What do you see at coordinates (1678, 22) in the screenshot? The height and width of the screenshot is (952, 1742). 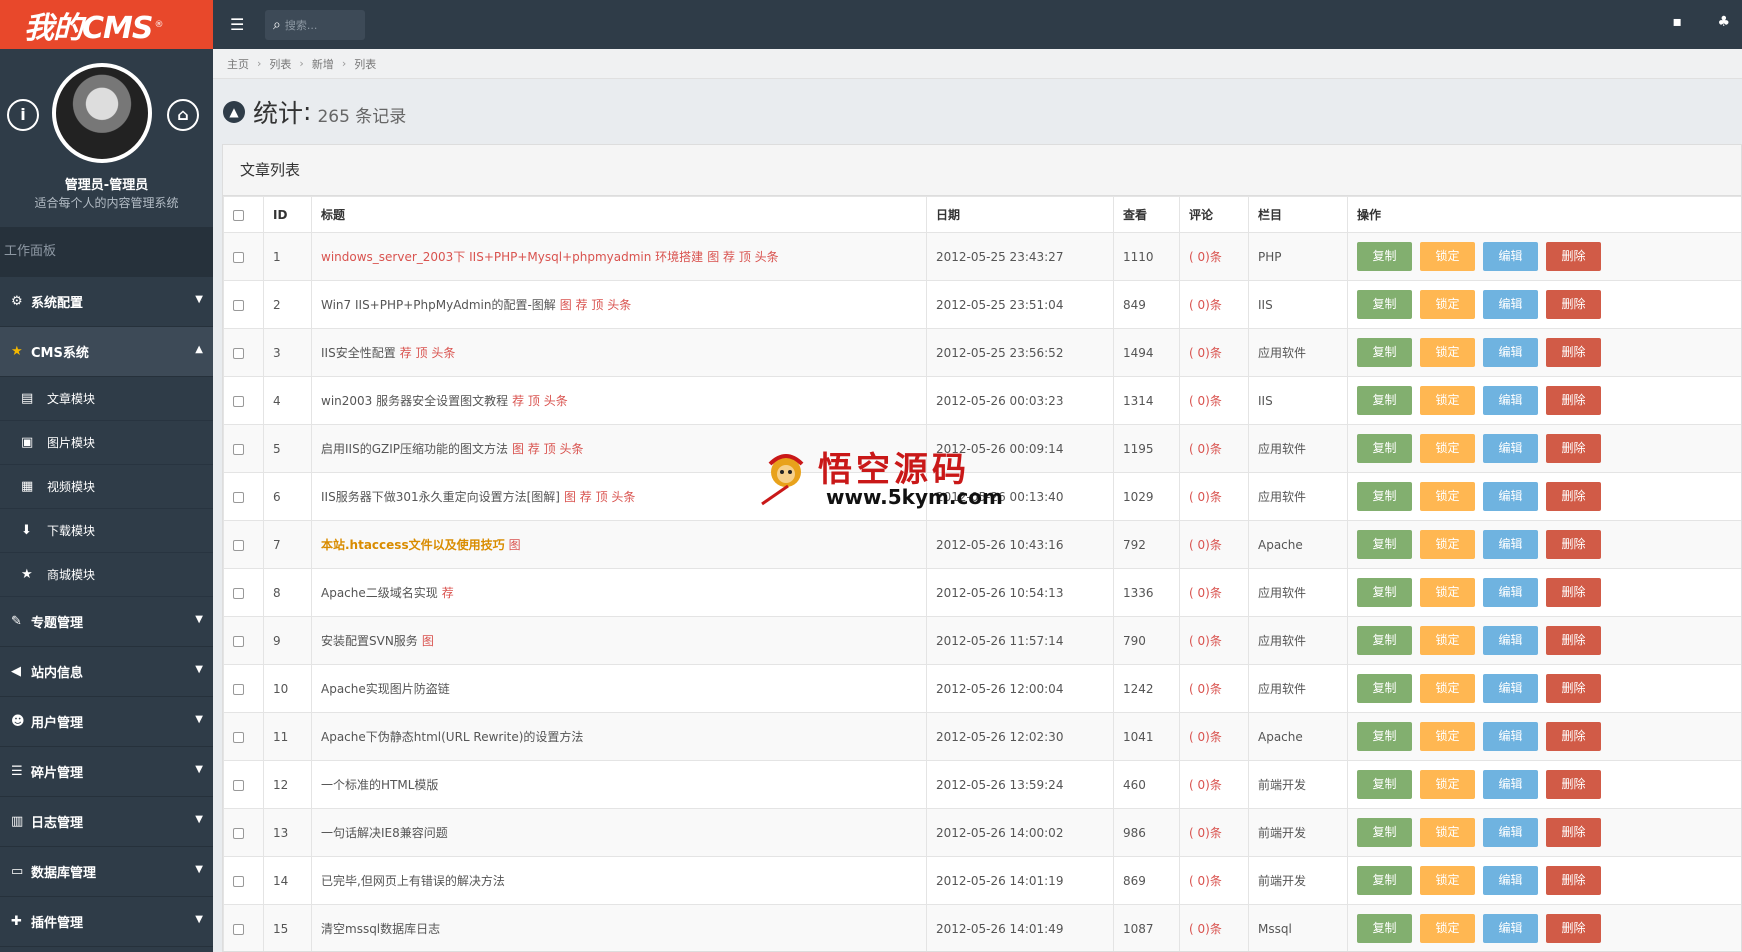 I see `gift-icon: ▪` at bounding box center [1678, 22].